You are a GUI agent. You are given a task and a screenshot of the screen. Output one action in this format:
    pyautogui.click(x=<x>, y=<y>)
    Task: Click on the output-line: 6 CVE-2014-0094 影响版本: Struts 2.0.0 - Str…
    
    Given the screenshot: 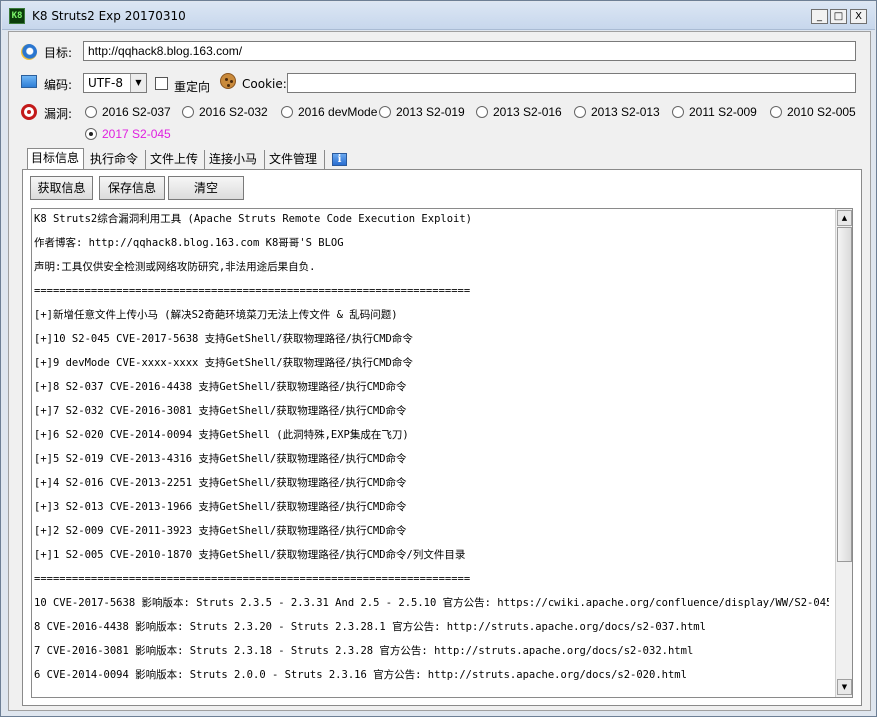 What is the action you would take?
    pyautogui.click(x=360, y=675)
    